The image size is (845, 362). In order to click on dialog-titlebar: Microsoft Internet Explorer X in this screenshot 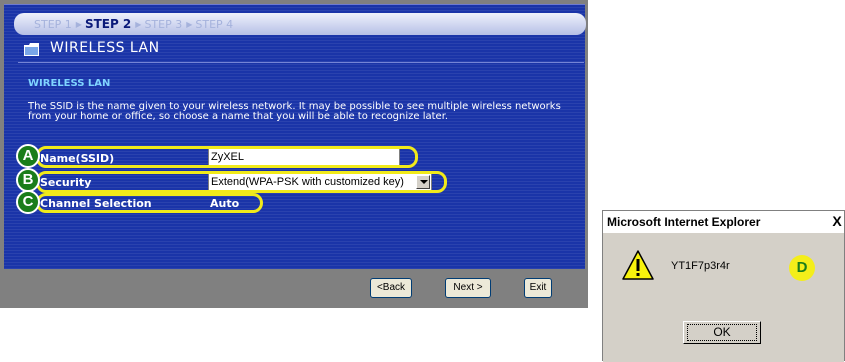, I will do `click(723, 222)`.